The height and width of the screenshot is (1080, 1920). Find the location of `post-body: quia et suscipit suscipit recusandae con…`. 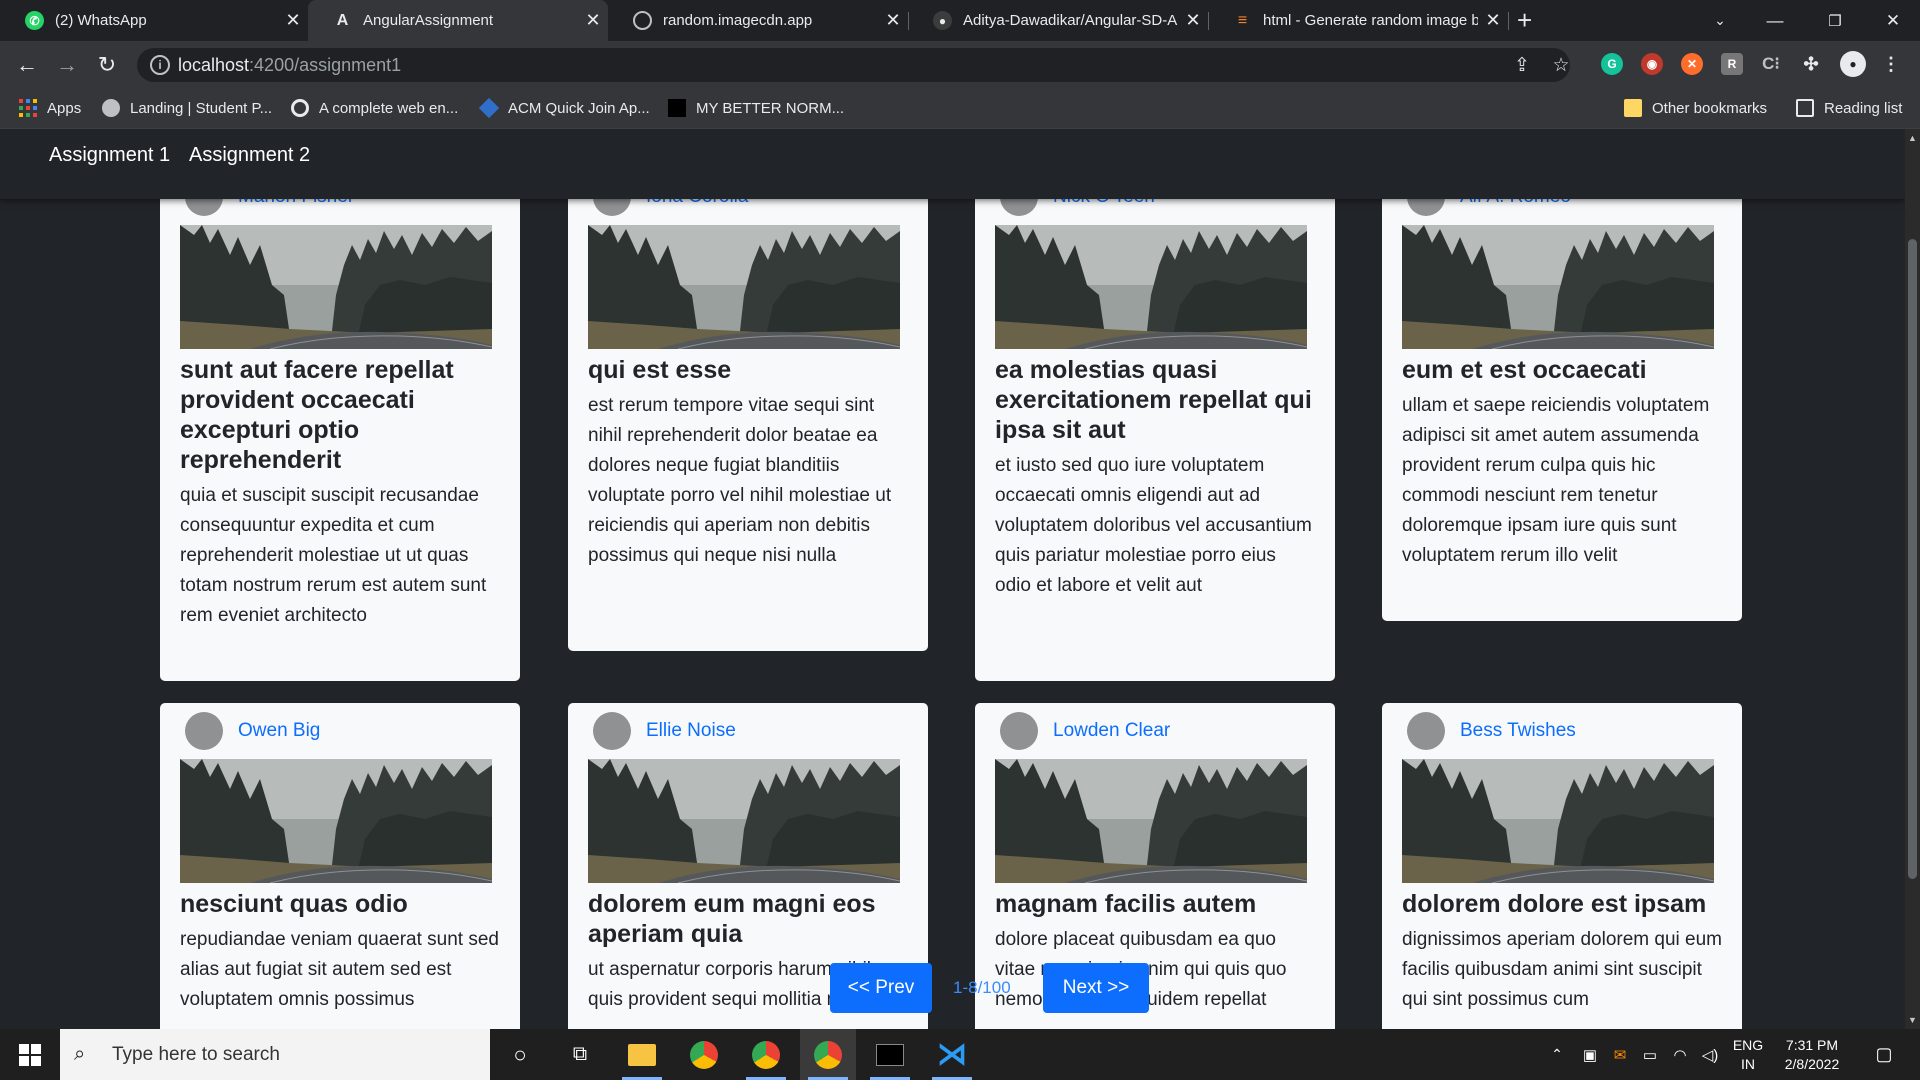

post-body: quia et suscipit suscipit recusandae con… is located at coordinates (333, 555).